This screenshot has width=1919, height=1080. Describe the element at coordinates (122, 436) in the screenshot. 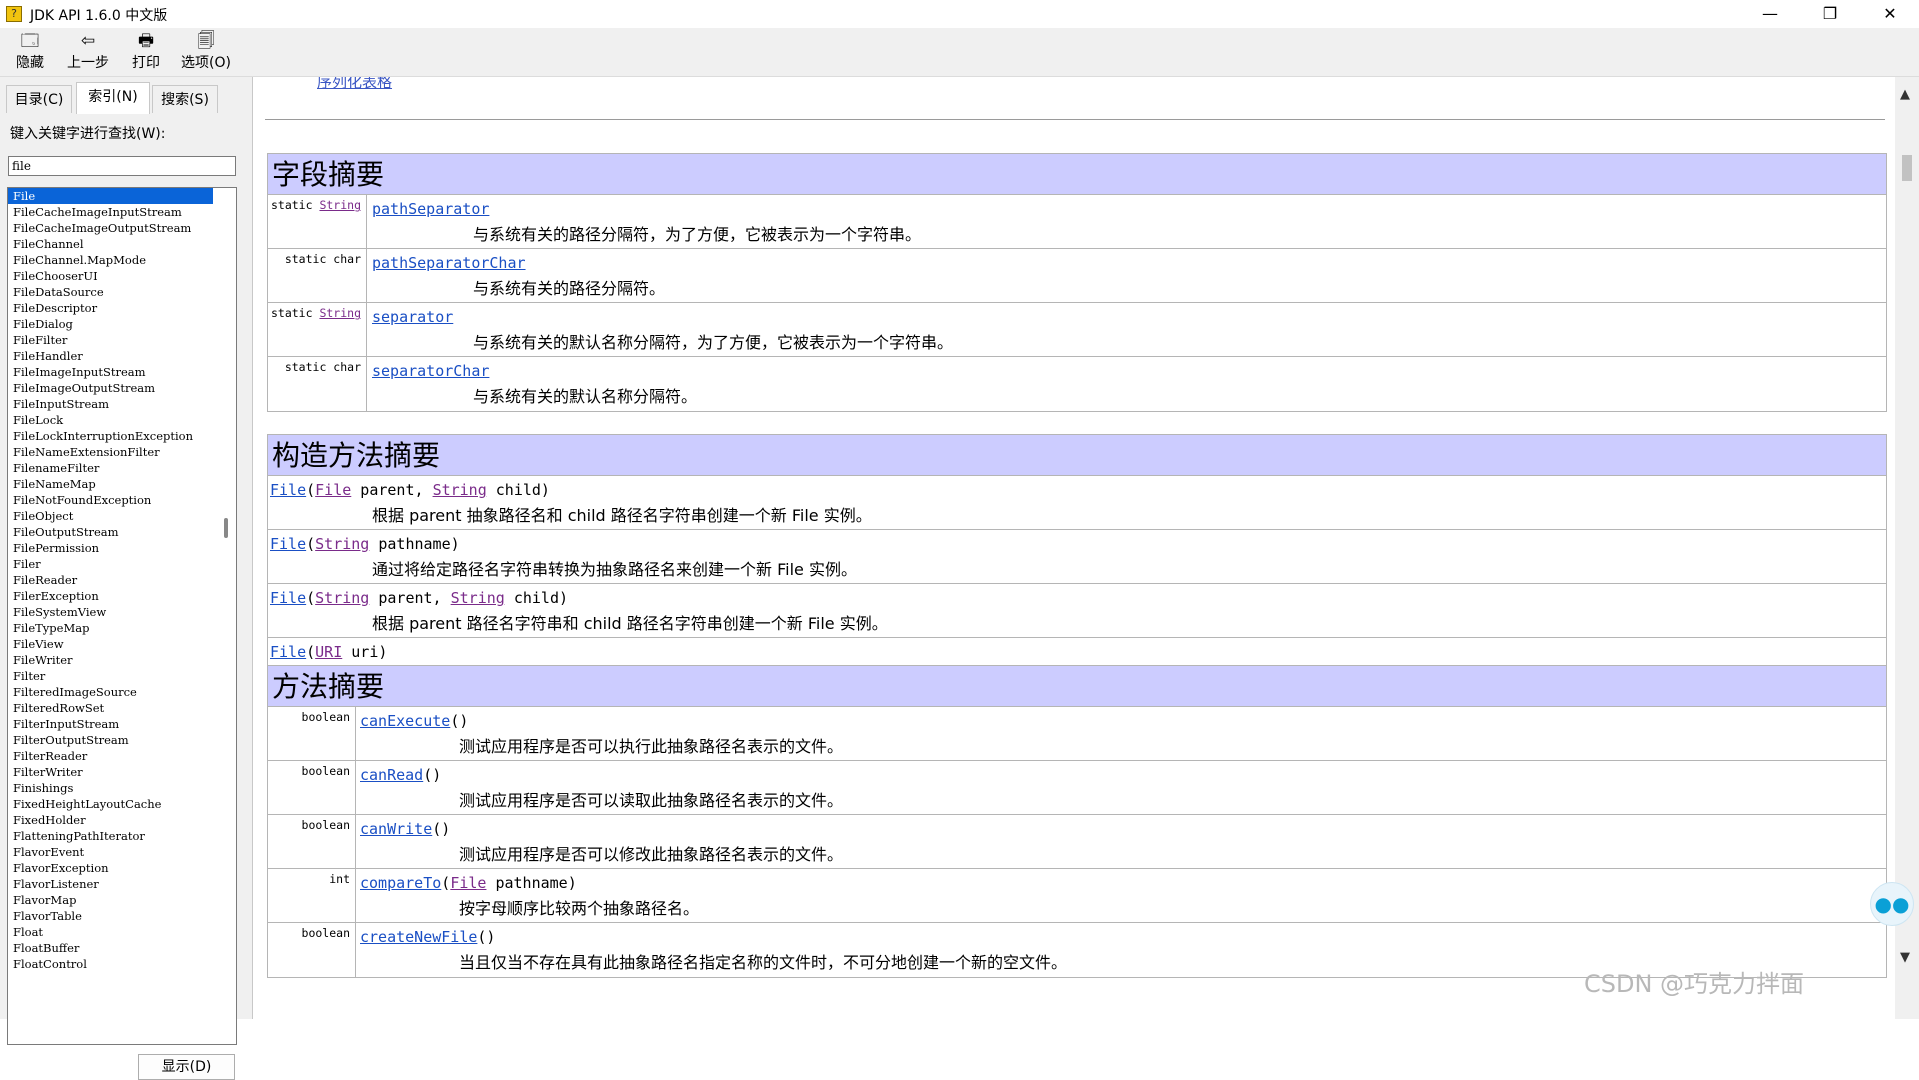

I see `index-item: FileLockInterruptionException` at that location.